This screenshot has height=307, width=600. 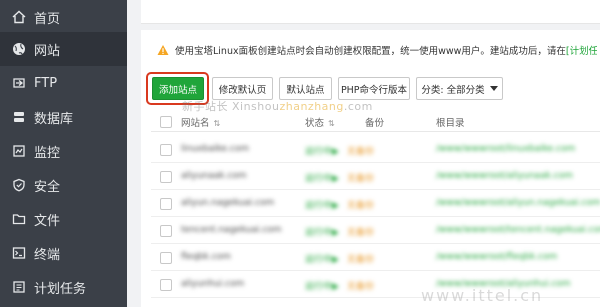 I want to click on sidebar-item-cron: 计划任务, so click(x=63, y=287).